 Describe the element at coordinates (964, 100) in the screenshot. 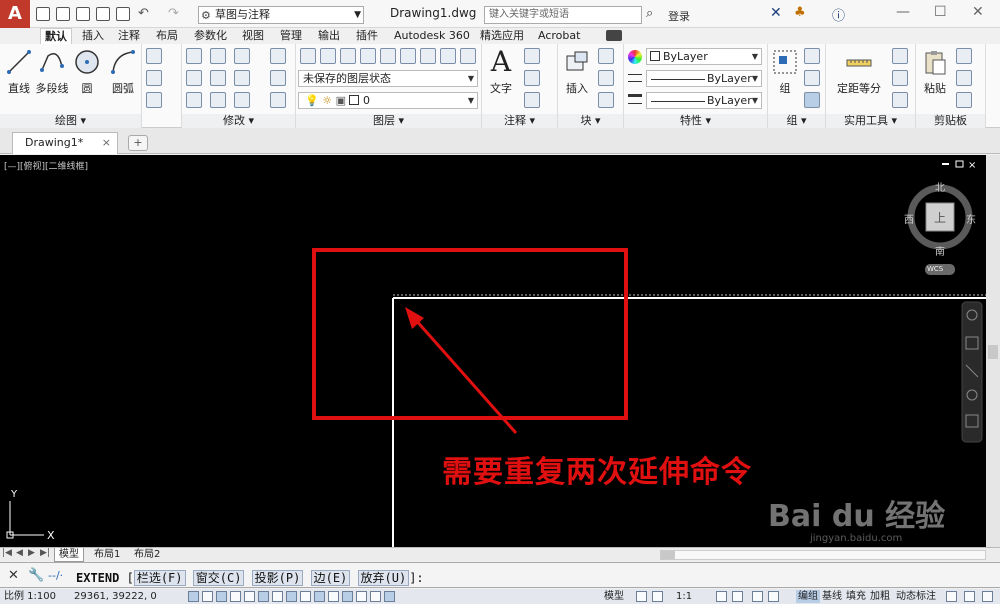

I see `copy-with-base-icon` at that location.